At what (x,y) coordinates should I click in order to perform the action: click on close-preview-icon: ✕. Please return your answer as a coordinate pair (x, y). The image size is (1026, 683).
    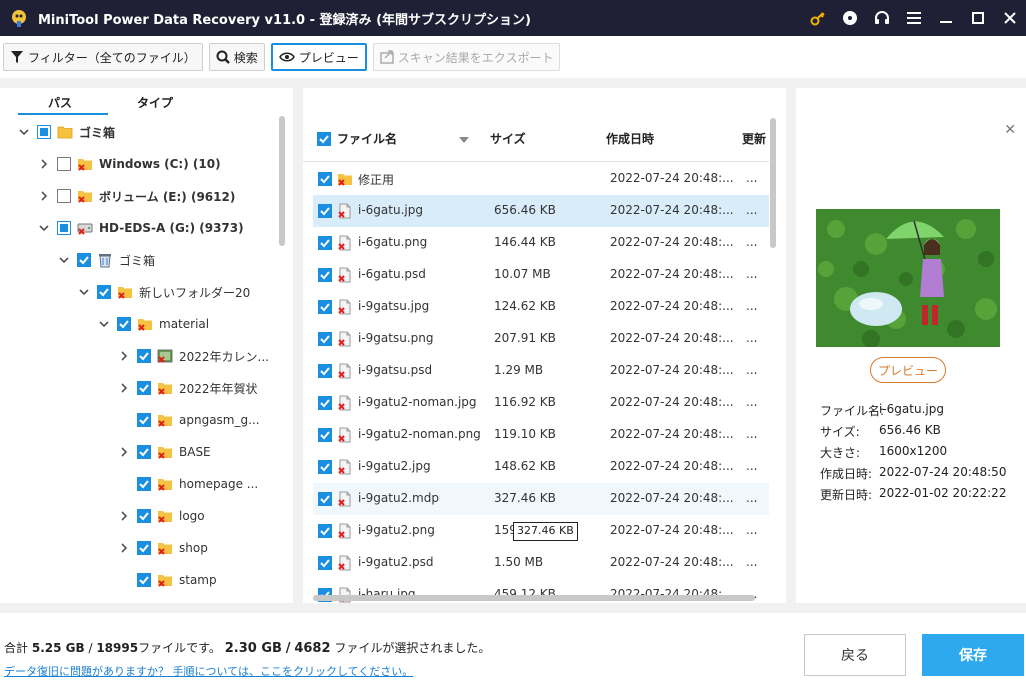
    Looking at the image, I should click on (1010, 130).